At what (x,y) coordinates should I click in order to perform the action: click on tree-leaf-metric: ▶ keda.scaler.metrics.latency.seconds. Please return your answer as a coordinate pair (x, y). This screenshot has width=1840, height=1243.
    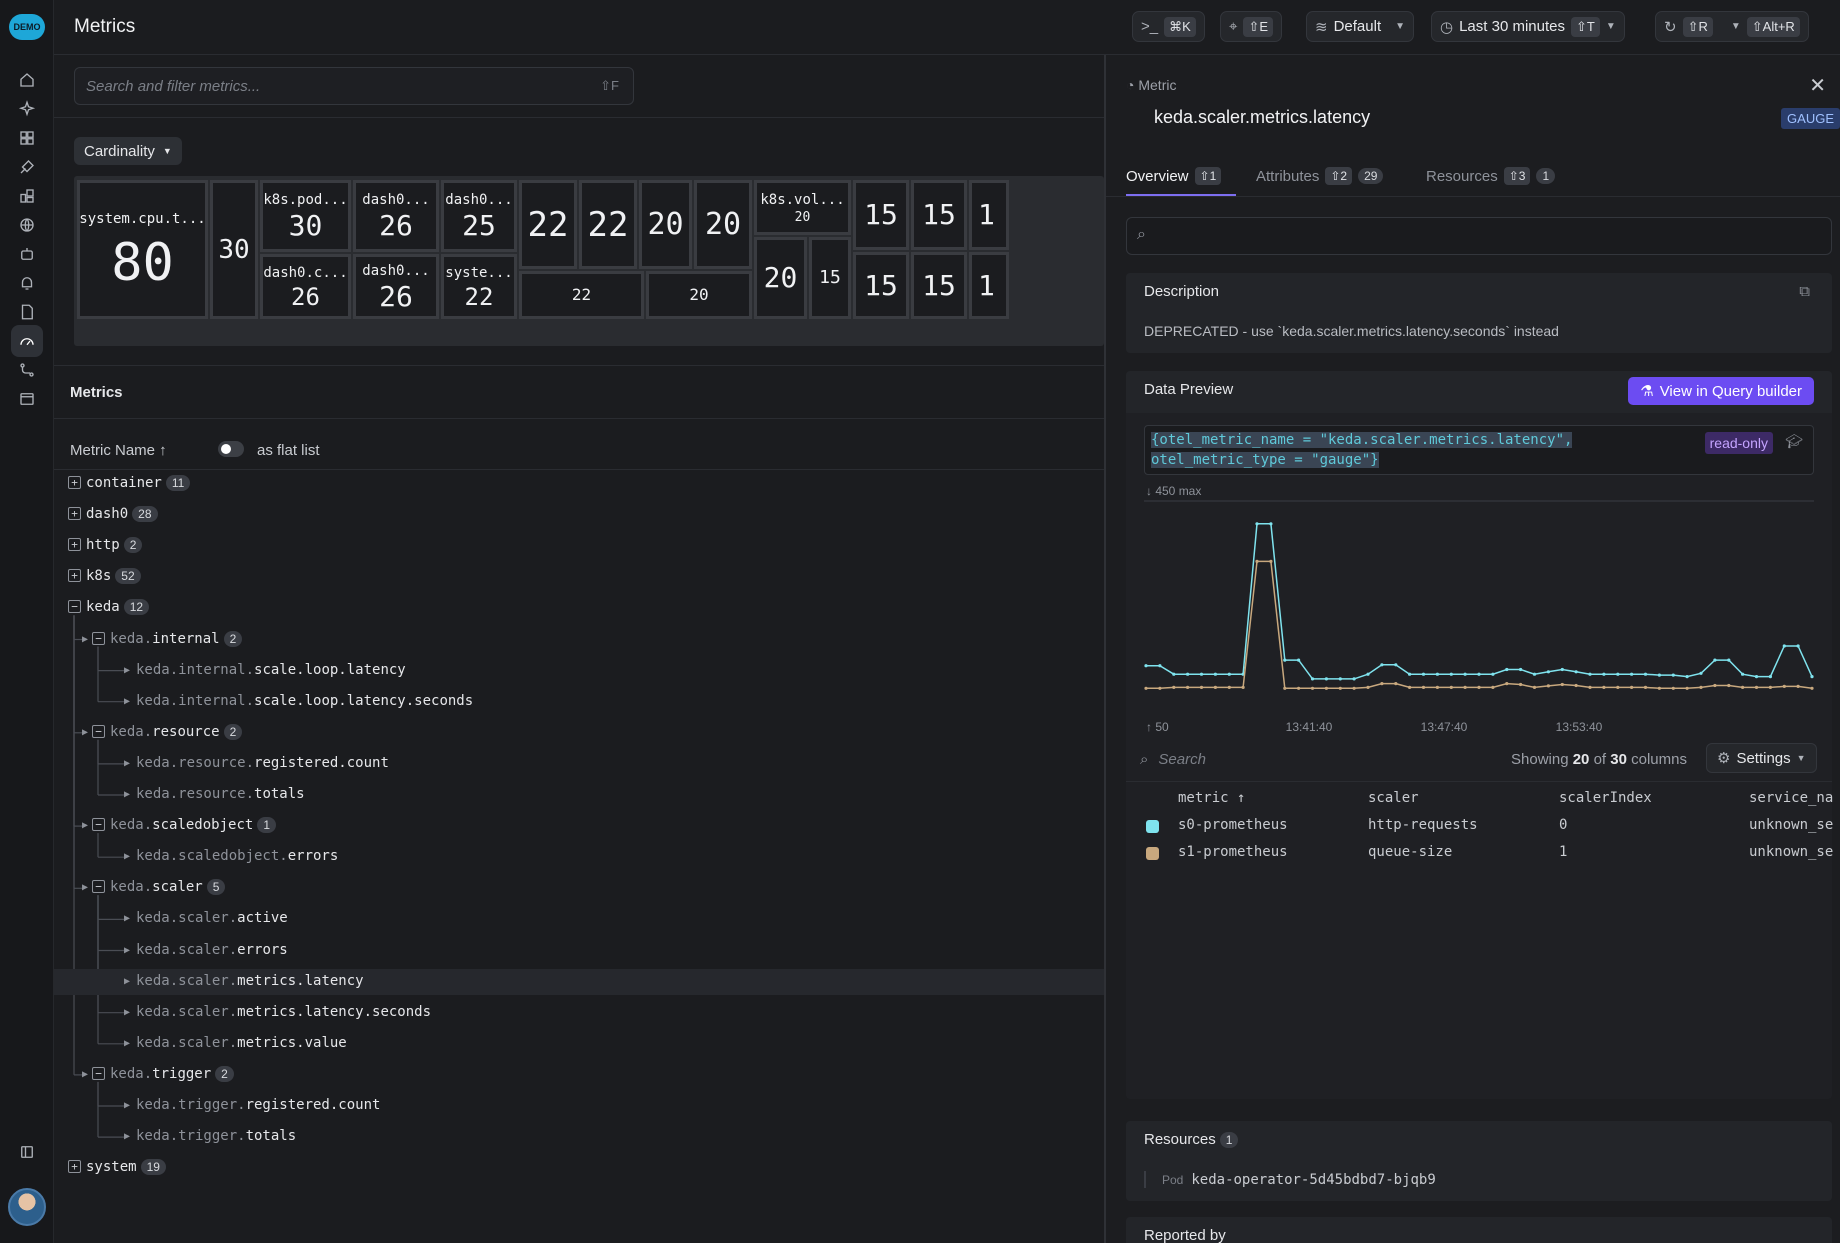
    Looking at the image, I should click on (579, 1013).